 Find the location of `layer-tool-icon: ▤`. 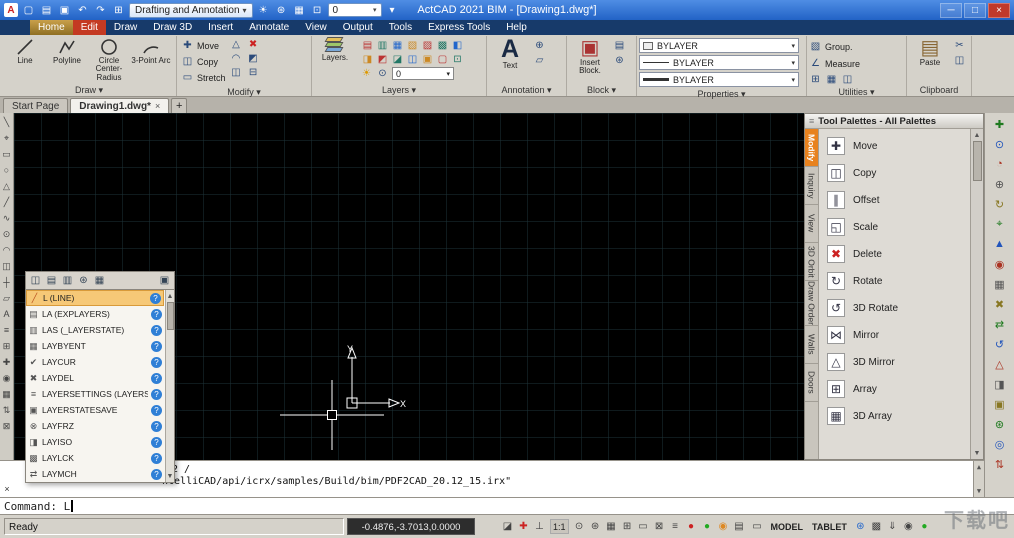

layer-tool-icon: ▤ is located at coordinates (367, 45).